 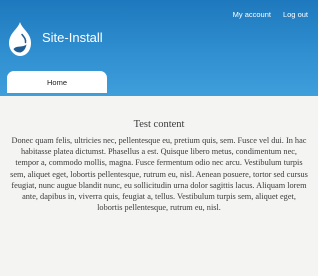 I want to click on secondary-menu: My account Log out, so click(x=270, y=15).